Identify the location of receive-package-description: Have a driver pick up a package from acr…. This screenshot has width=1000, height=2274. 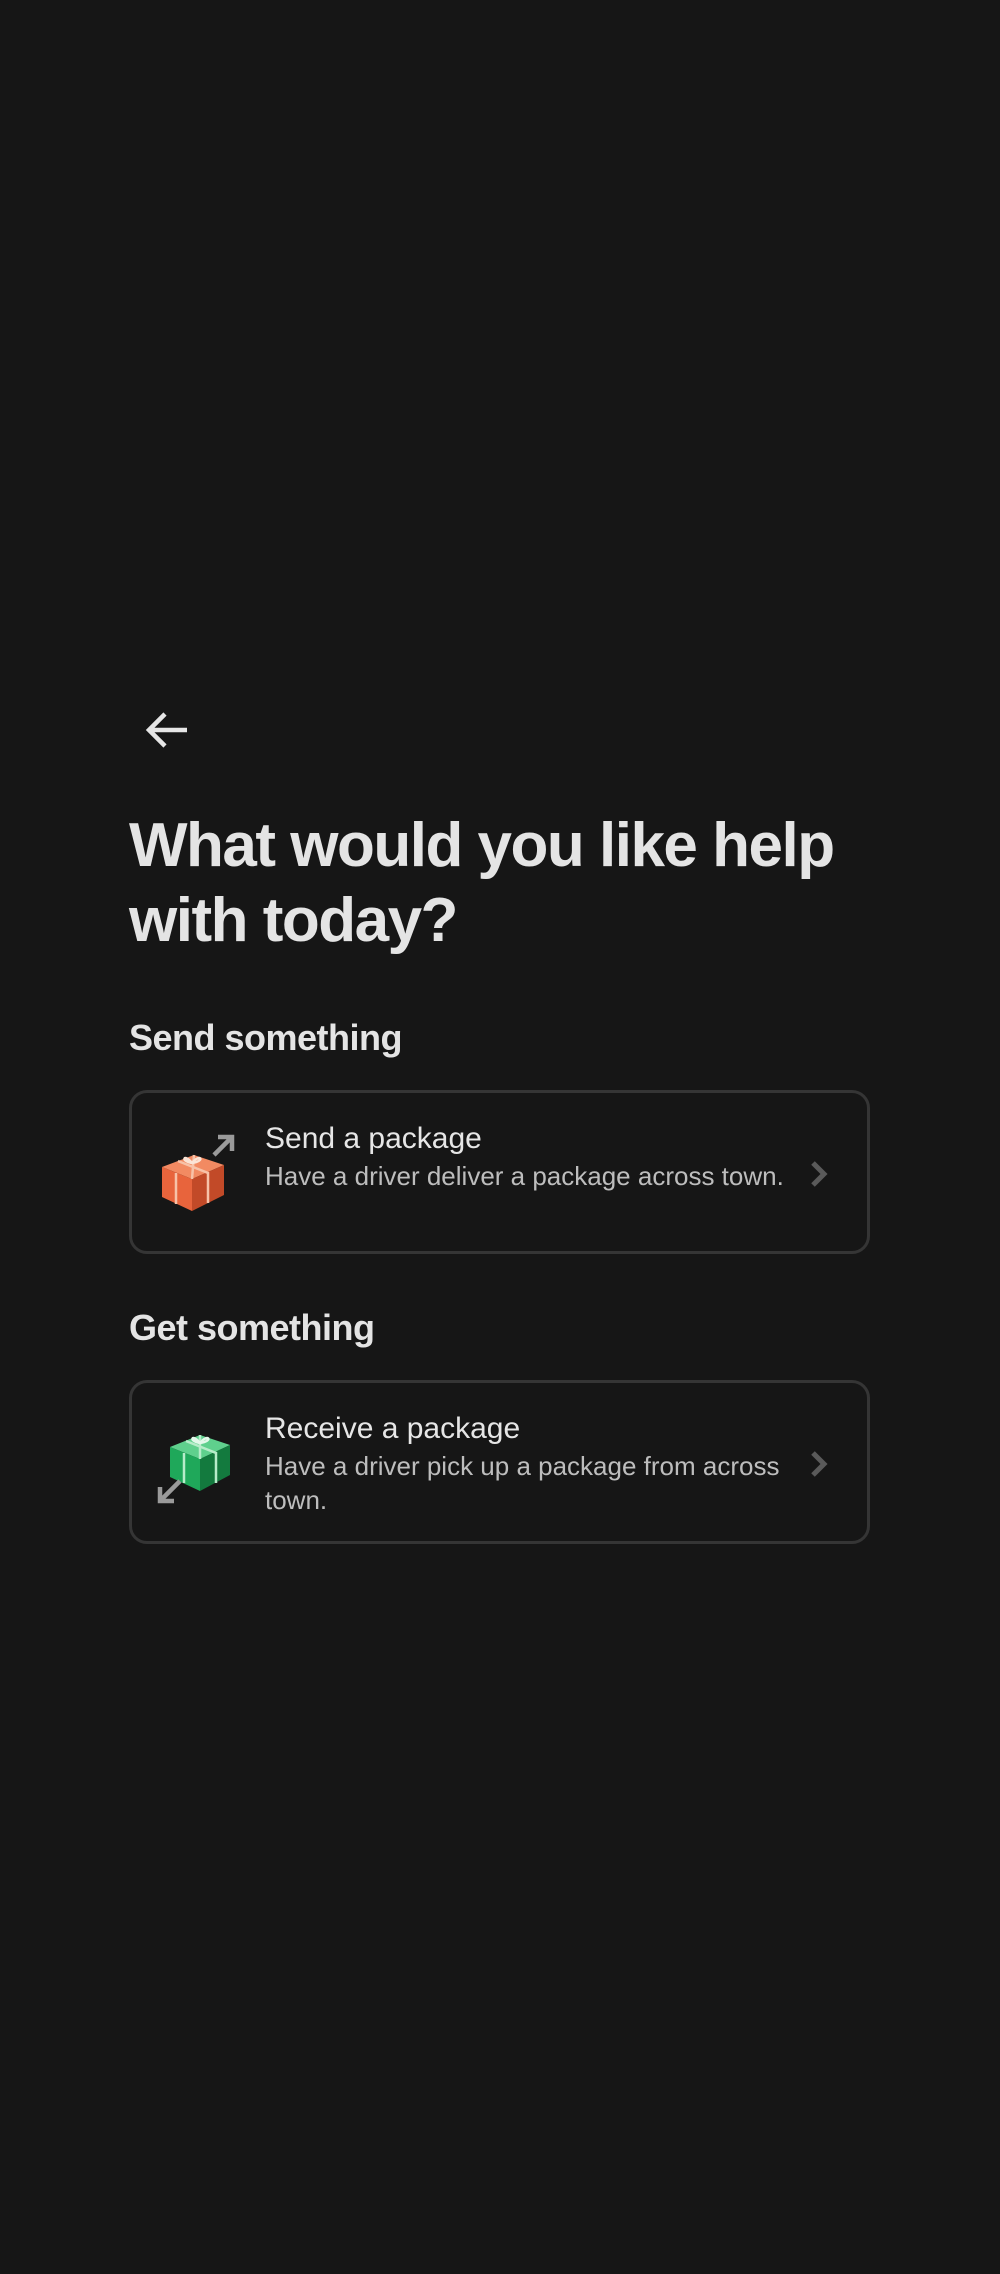
(522, 1483).